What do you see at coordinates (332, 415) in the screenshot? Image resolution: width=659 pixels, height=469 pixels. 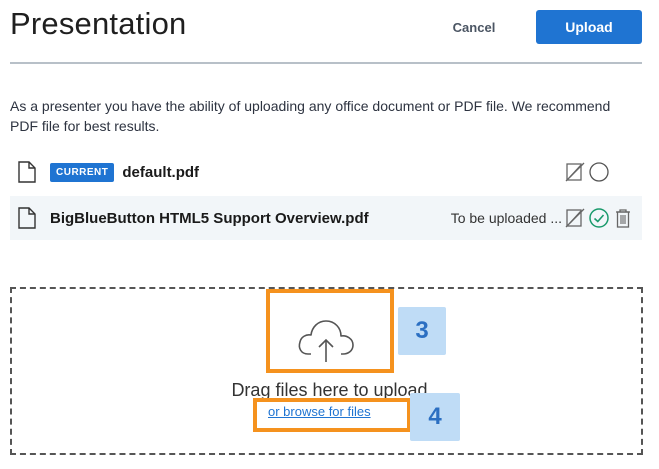 I see `highlight-browse-link` at bounding box center [332, 415].